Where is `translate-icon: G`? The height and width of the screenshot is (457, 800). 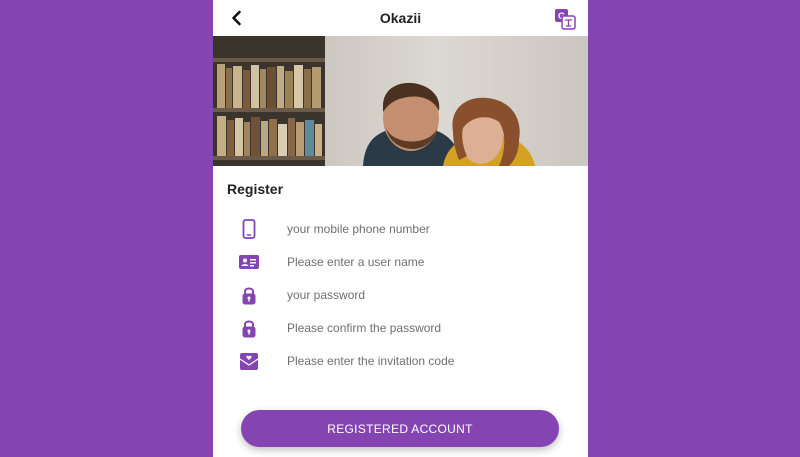 translate-icon: G is located at coordinates (565, 19).